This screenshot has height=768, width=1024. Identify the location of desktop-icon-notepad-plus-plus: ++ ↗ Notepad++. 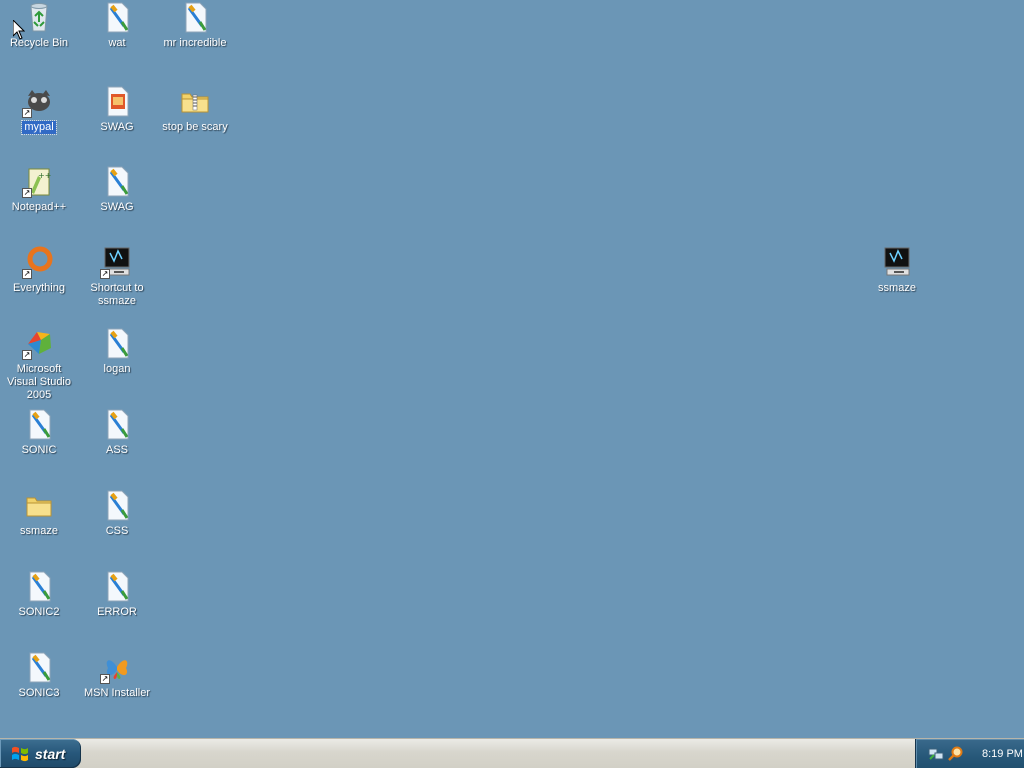
(39, 189).